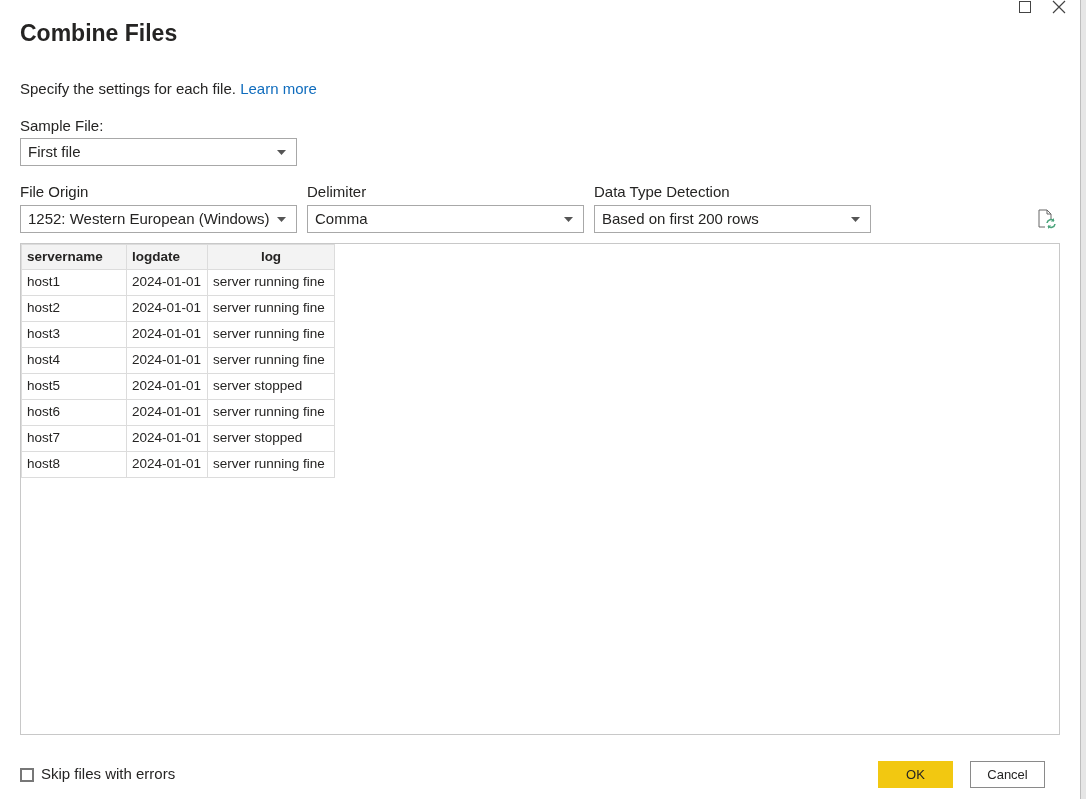 The image size is (1086, 799). Describe the element at coordinates (1007, 774) in the screenshot. I see `cancel-button: Cancel` at that location.